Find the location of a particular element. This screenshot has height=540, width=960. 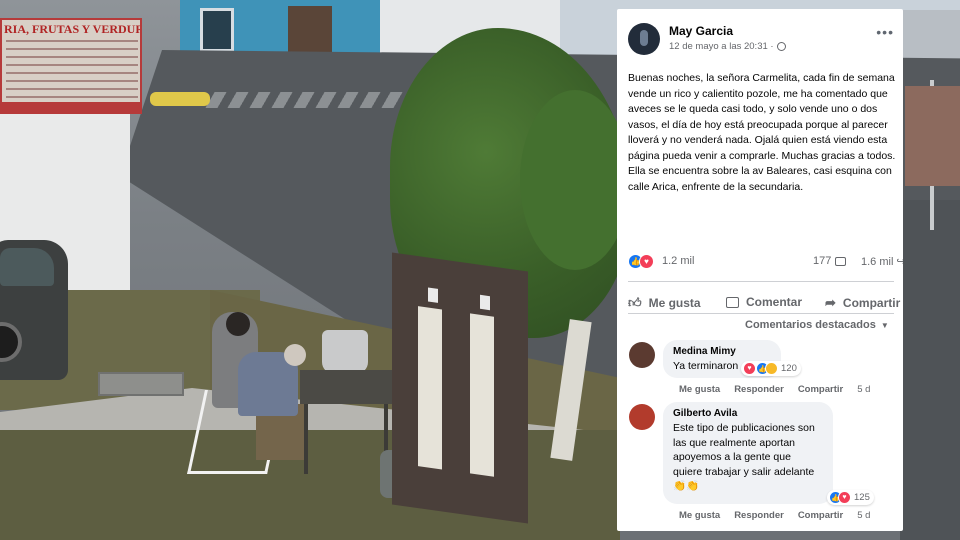

comment-reactions: ♥ 👍 120 is located at coordinates (771, 368).